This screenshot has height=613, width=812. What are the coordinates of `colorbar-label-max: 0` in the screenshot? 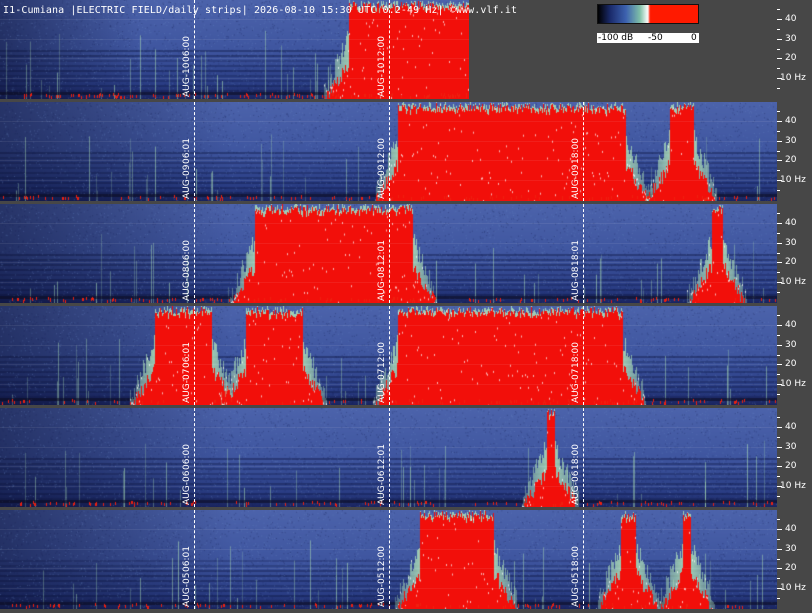 It's located at (694, 38).